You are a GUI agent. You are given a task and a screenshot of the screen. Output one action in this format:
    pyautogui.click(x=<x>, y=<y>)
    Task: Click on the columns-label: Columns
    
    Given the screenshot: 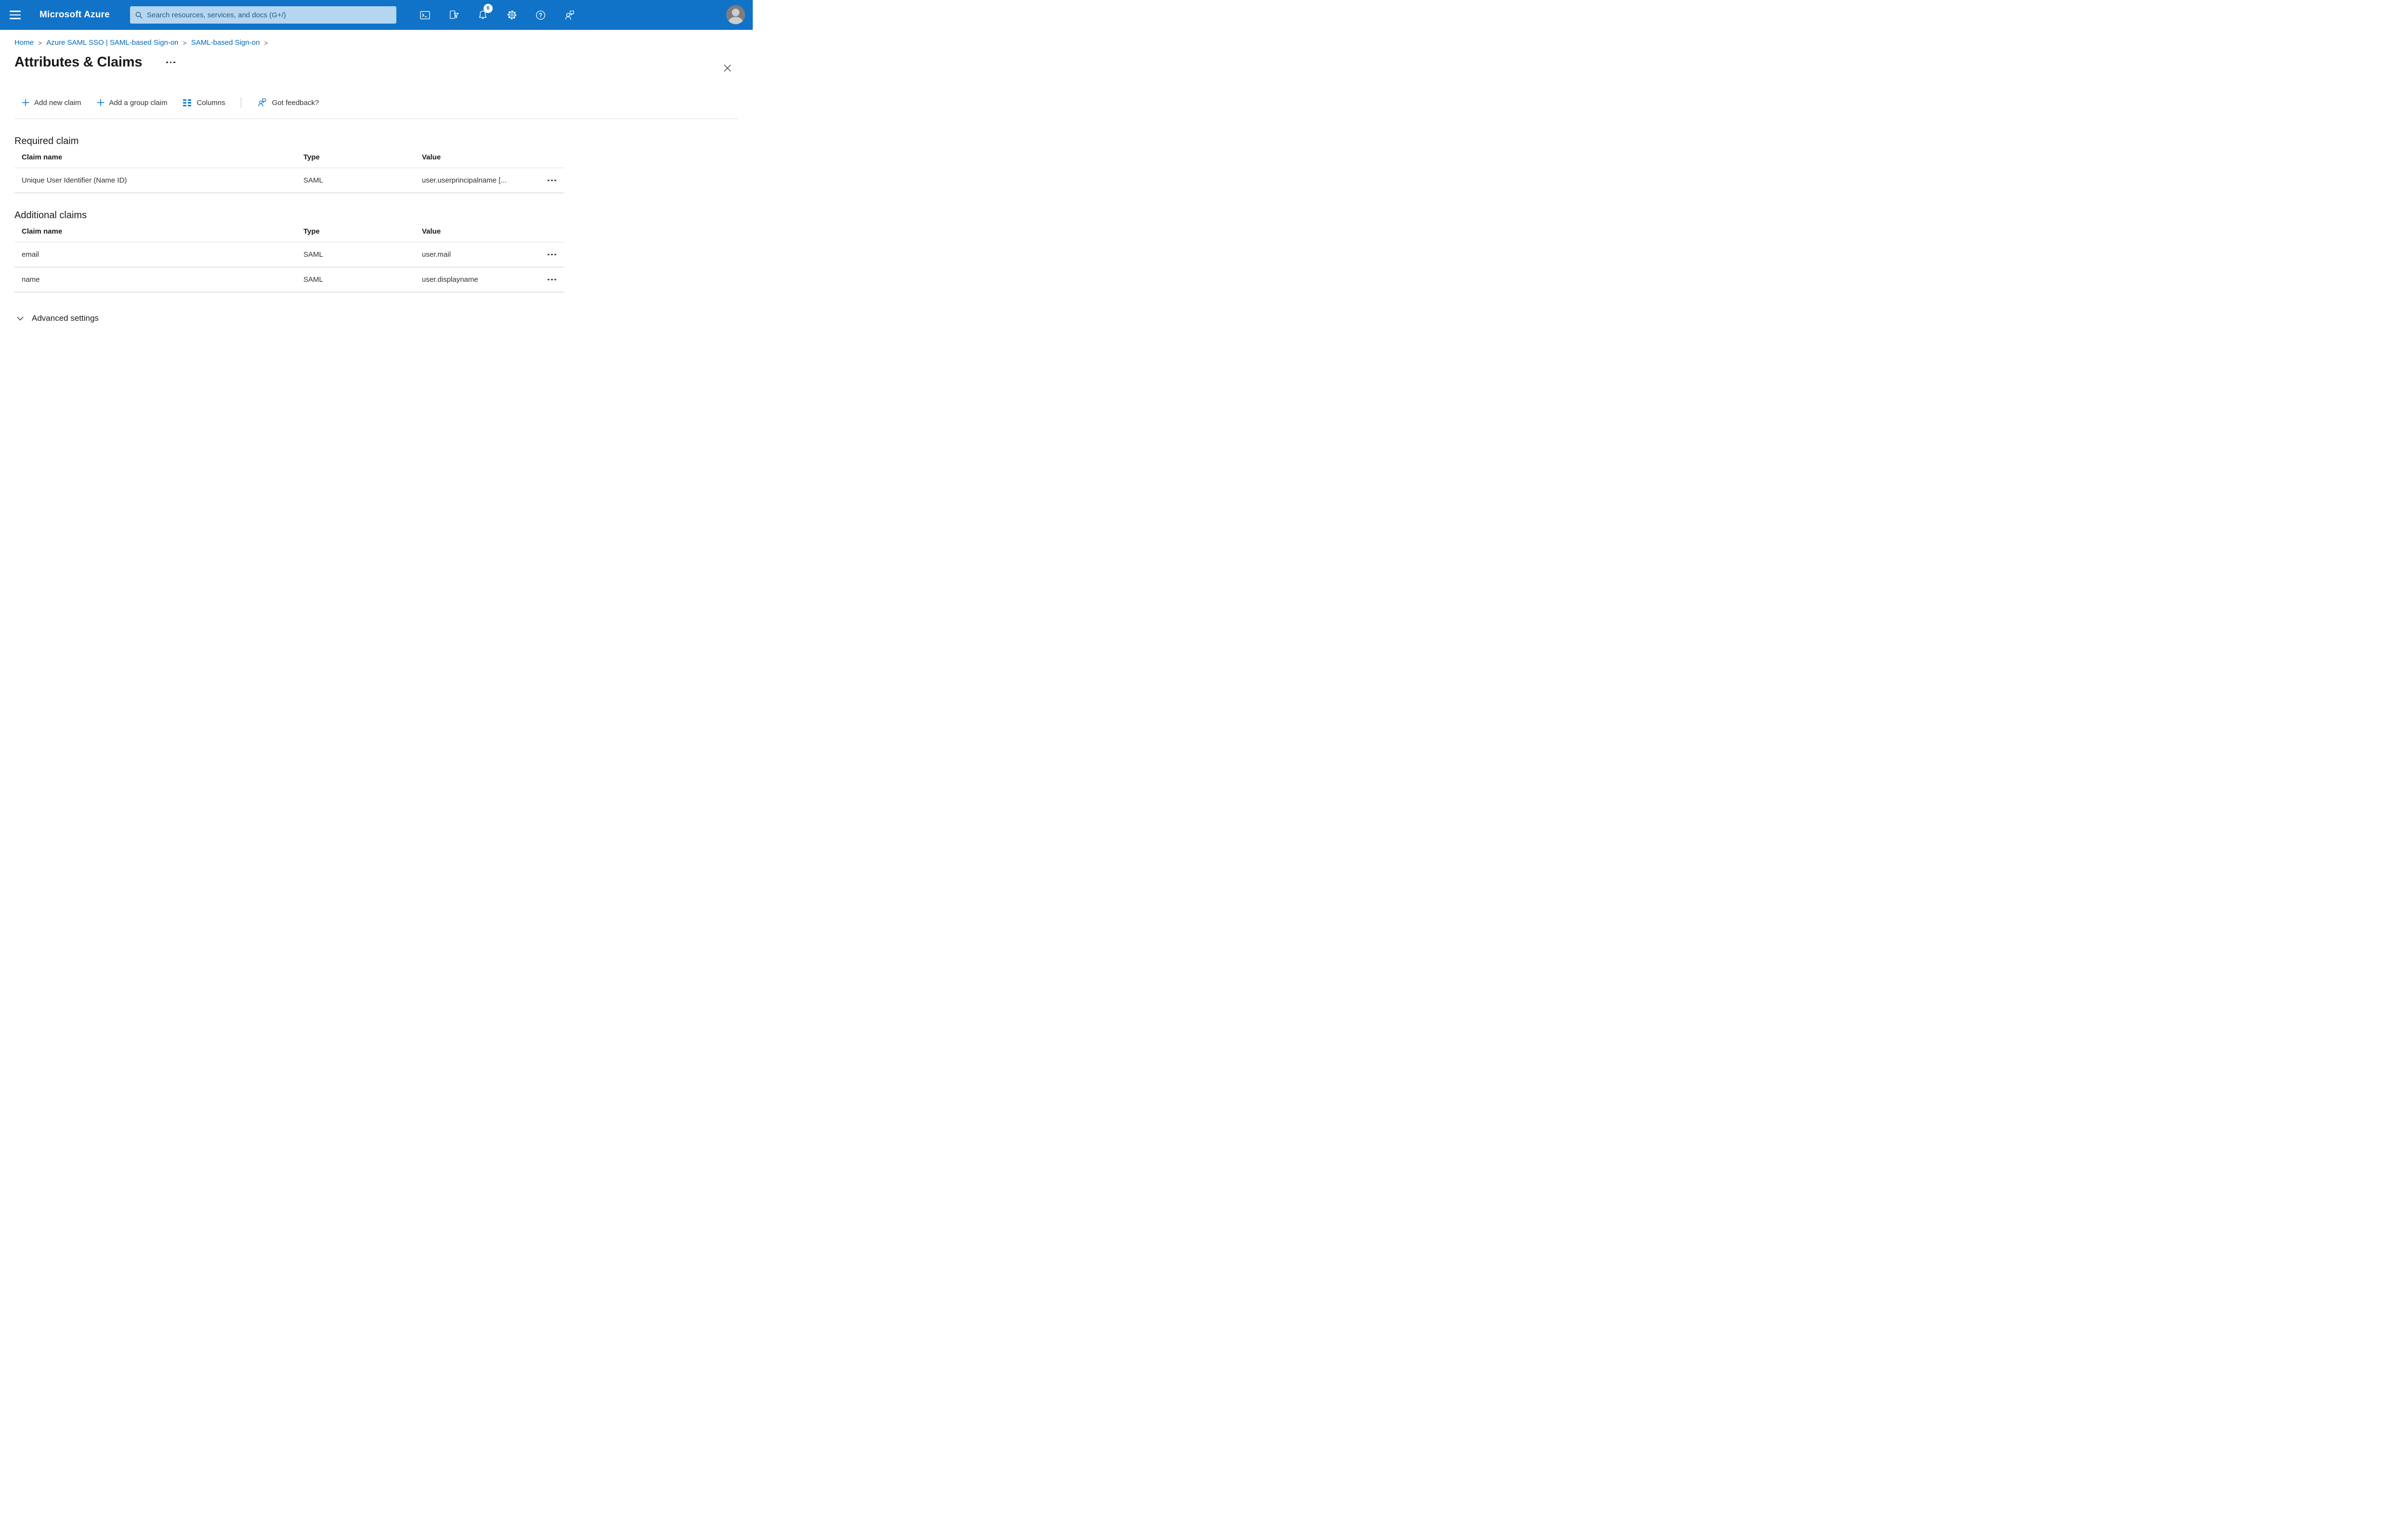 What is the action you would take?
    pyautogui.click(x=210, y=102)
    